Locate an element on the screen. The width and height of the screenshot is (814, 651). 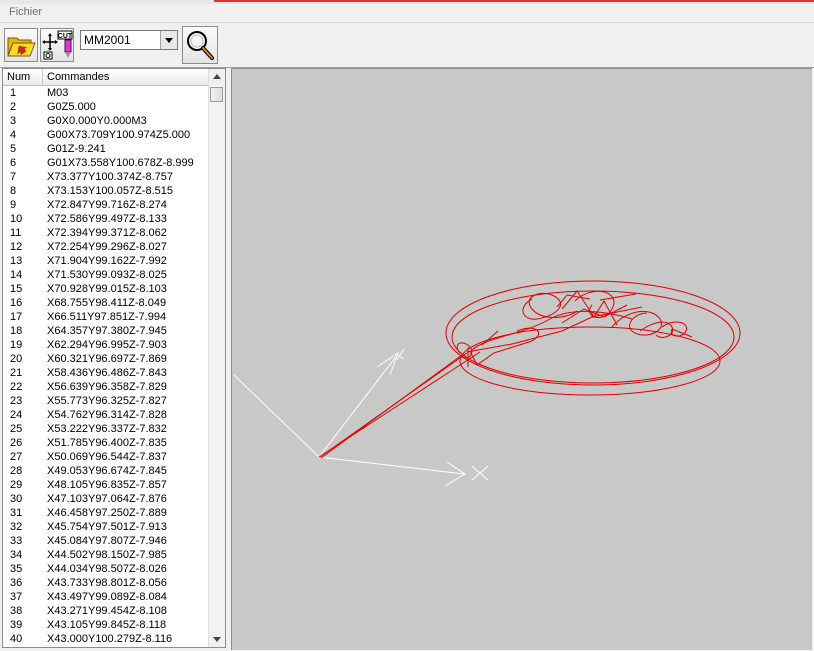
row-num: 33 is located at coordinates (16, 541).